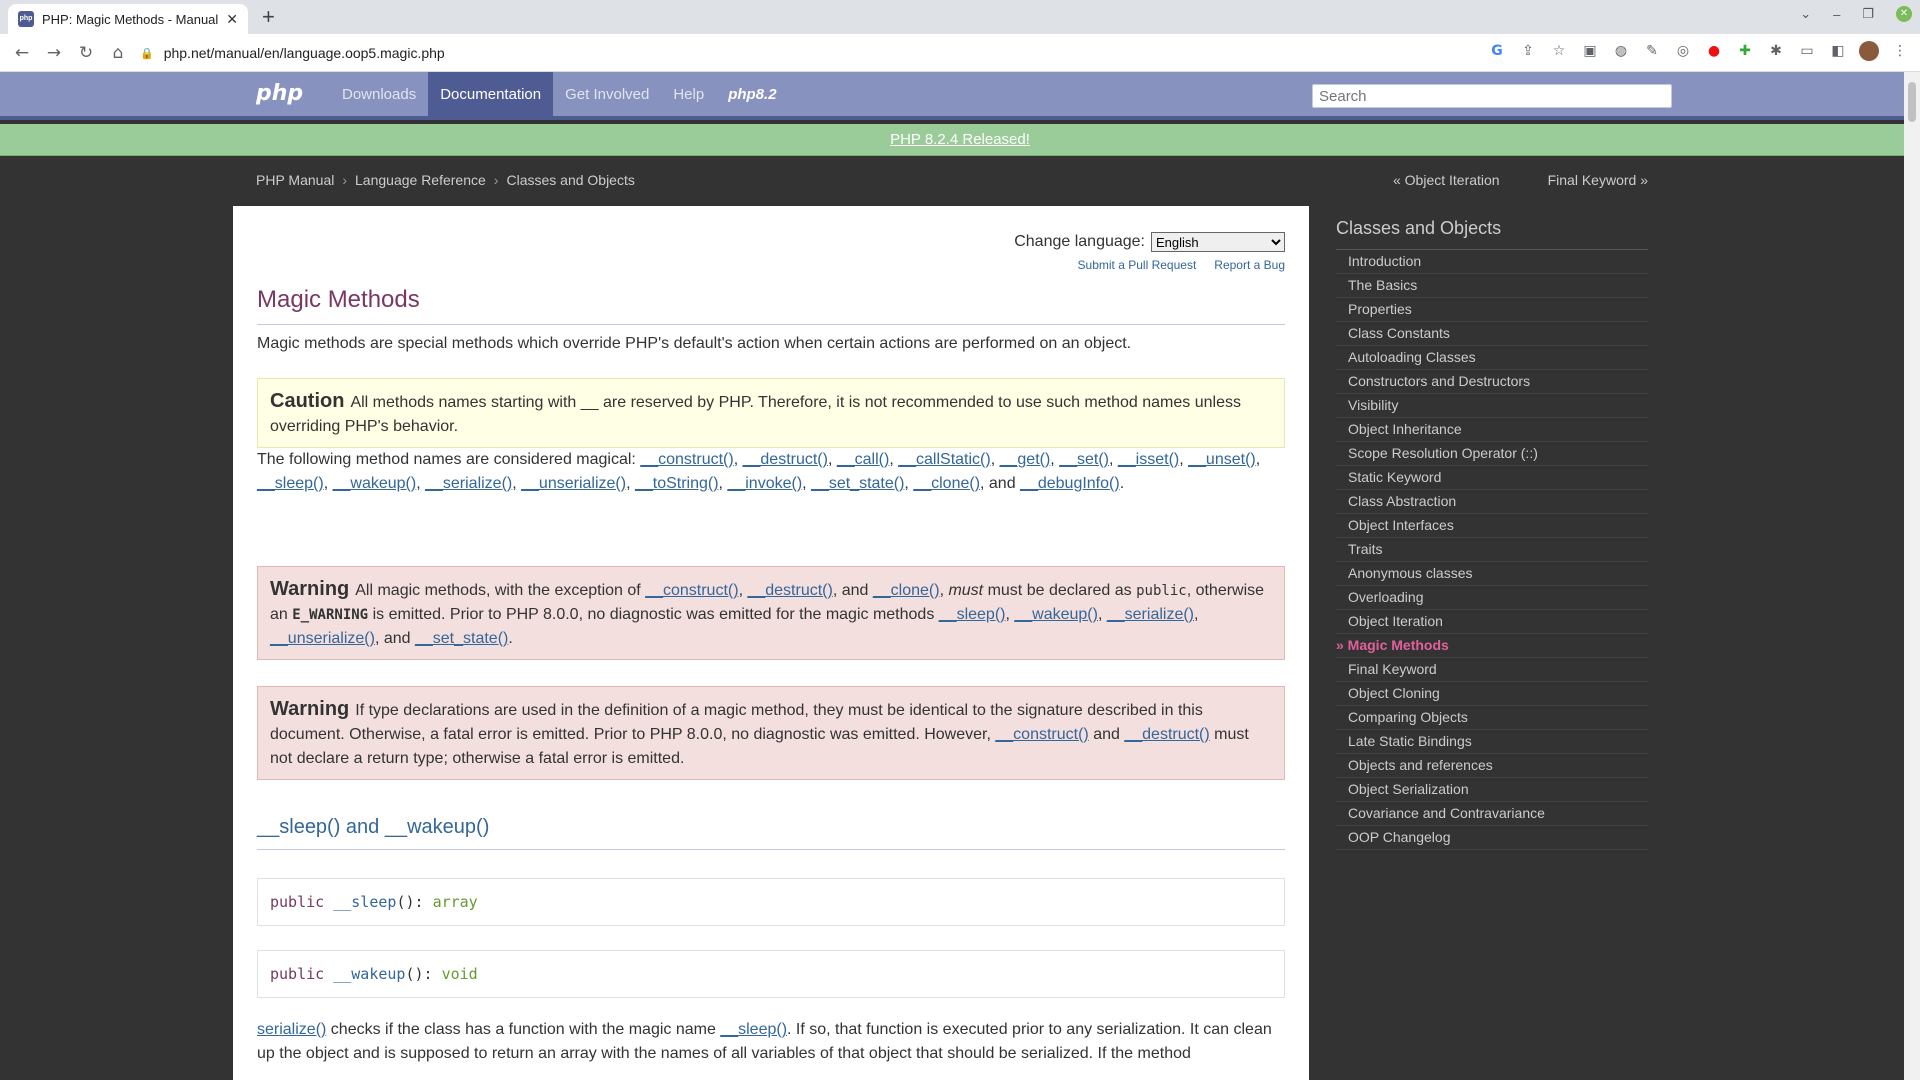 Image resolution: width=1920 pixels, height=1080 pixels. What do you see at coordinates (1492, 790) in the screenshot?
I see `sidebar-item: Object Serialization` at bounding box center [1492, 790].